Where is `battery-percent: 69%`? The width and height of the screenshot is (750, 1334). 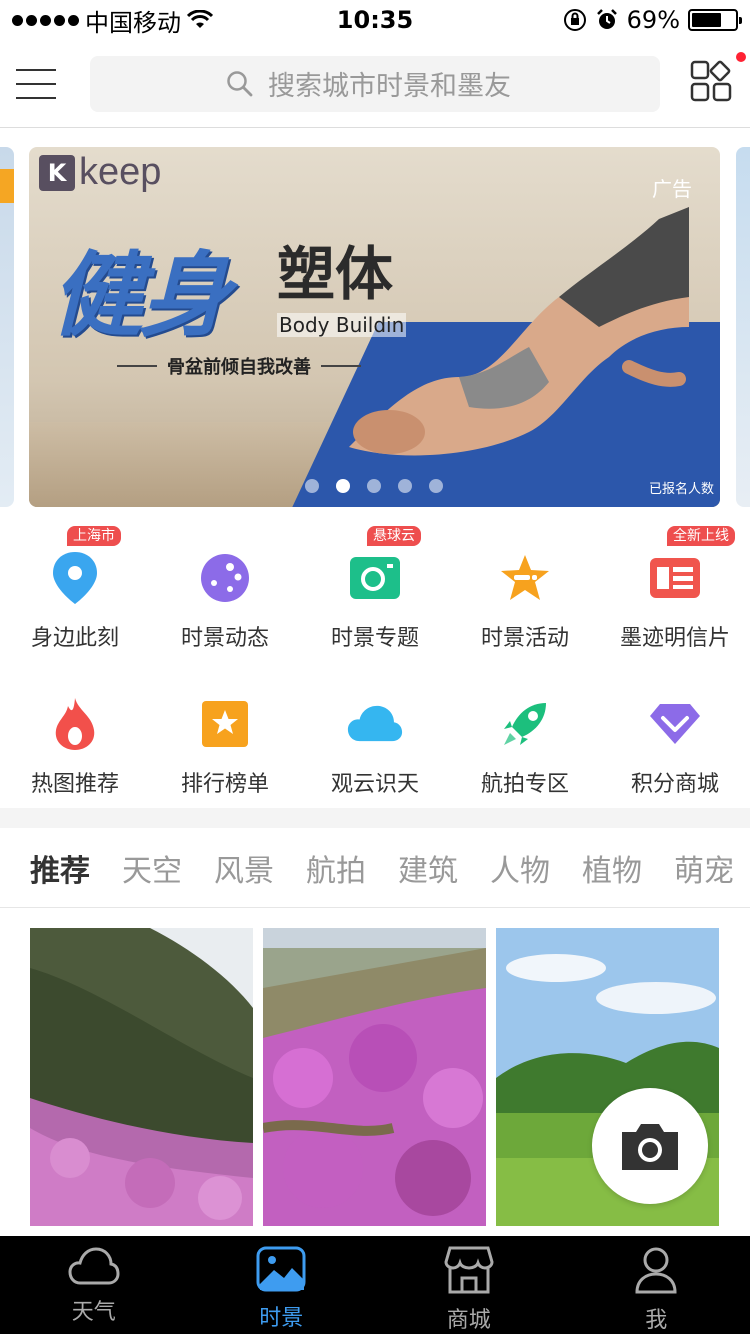 battery-percent: 69% is located at coordinates (653, 20).